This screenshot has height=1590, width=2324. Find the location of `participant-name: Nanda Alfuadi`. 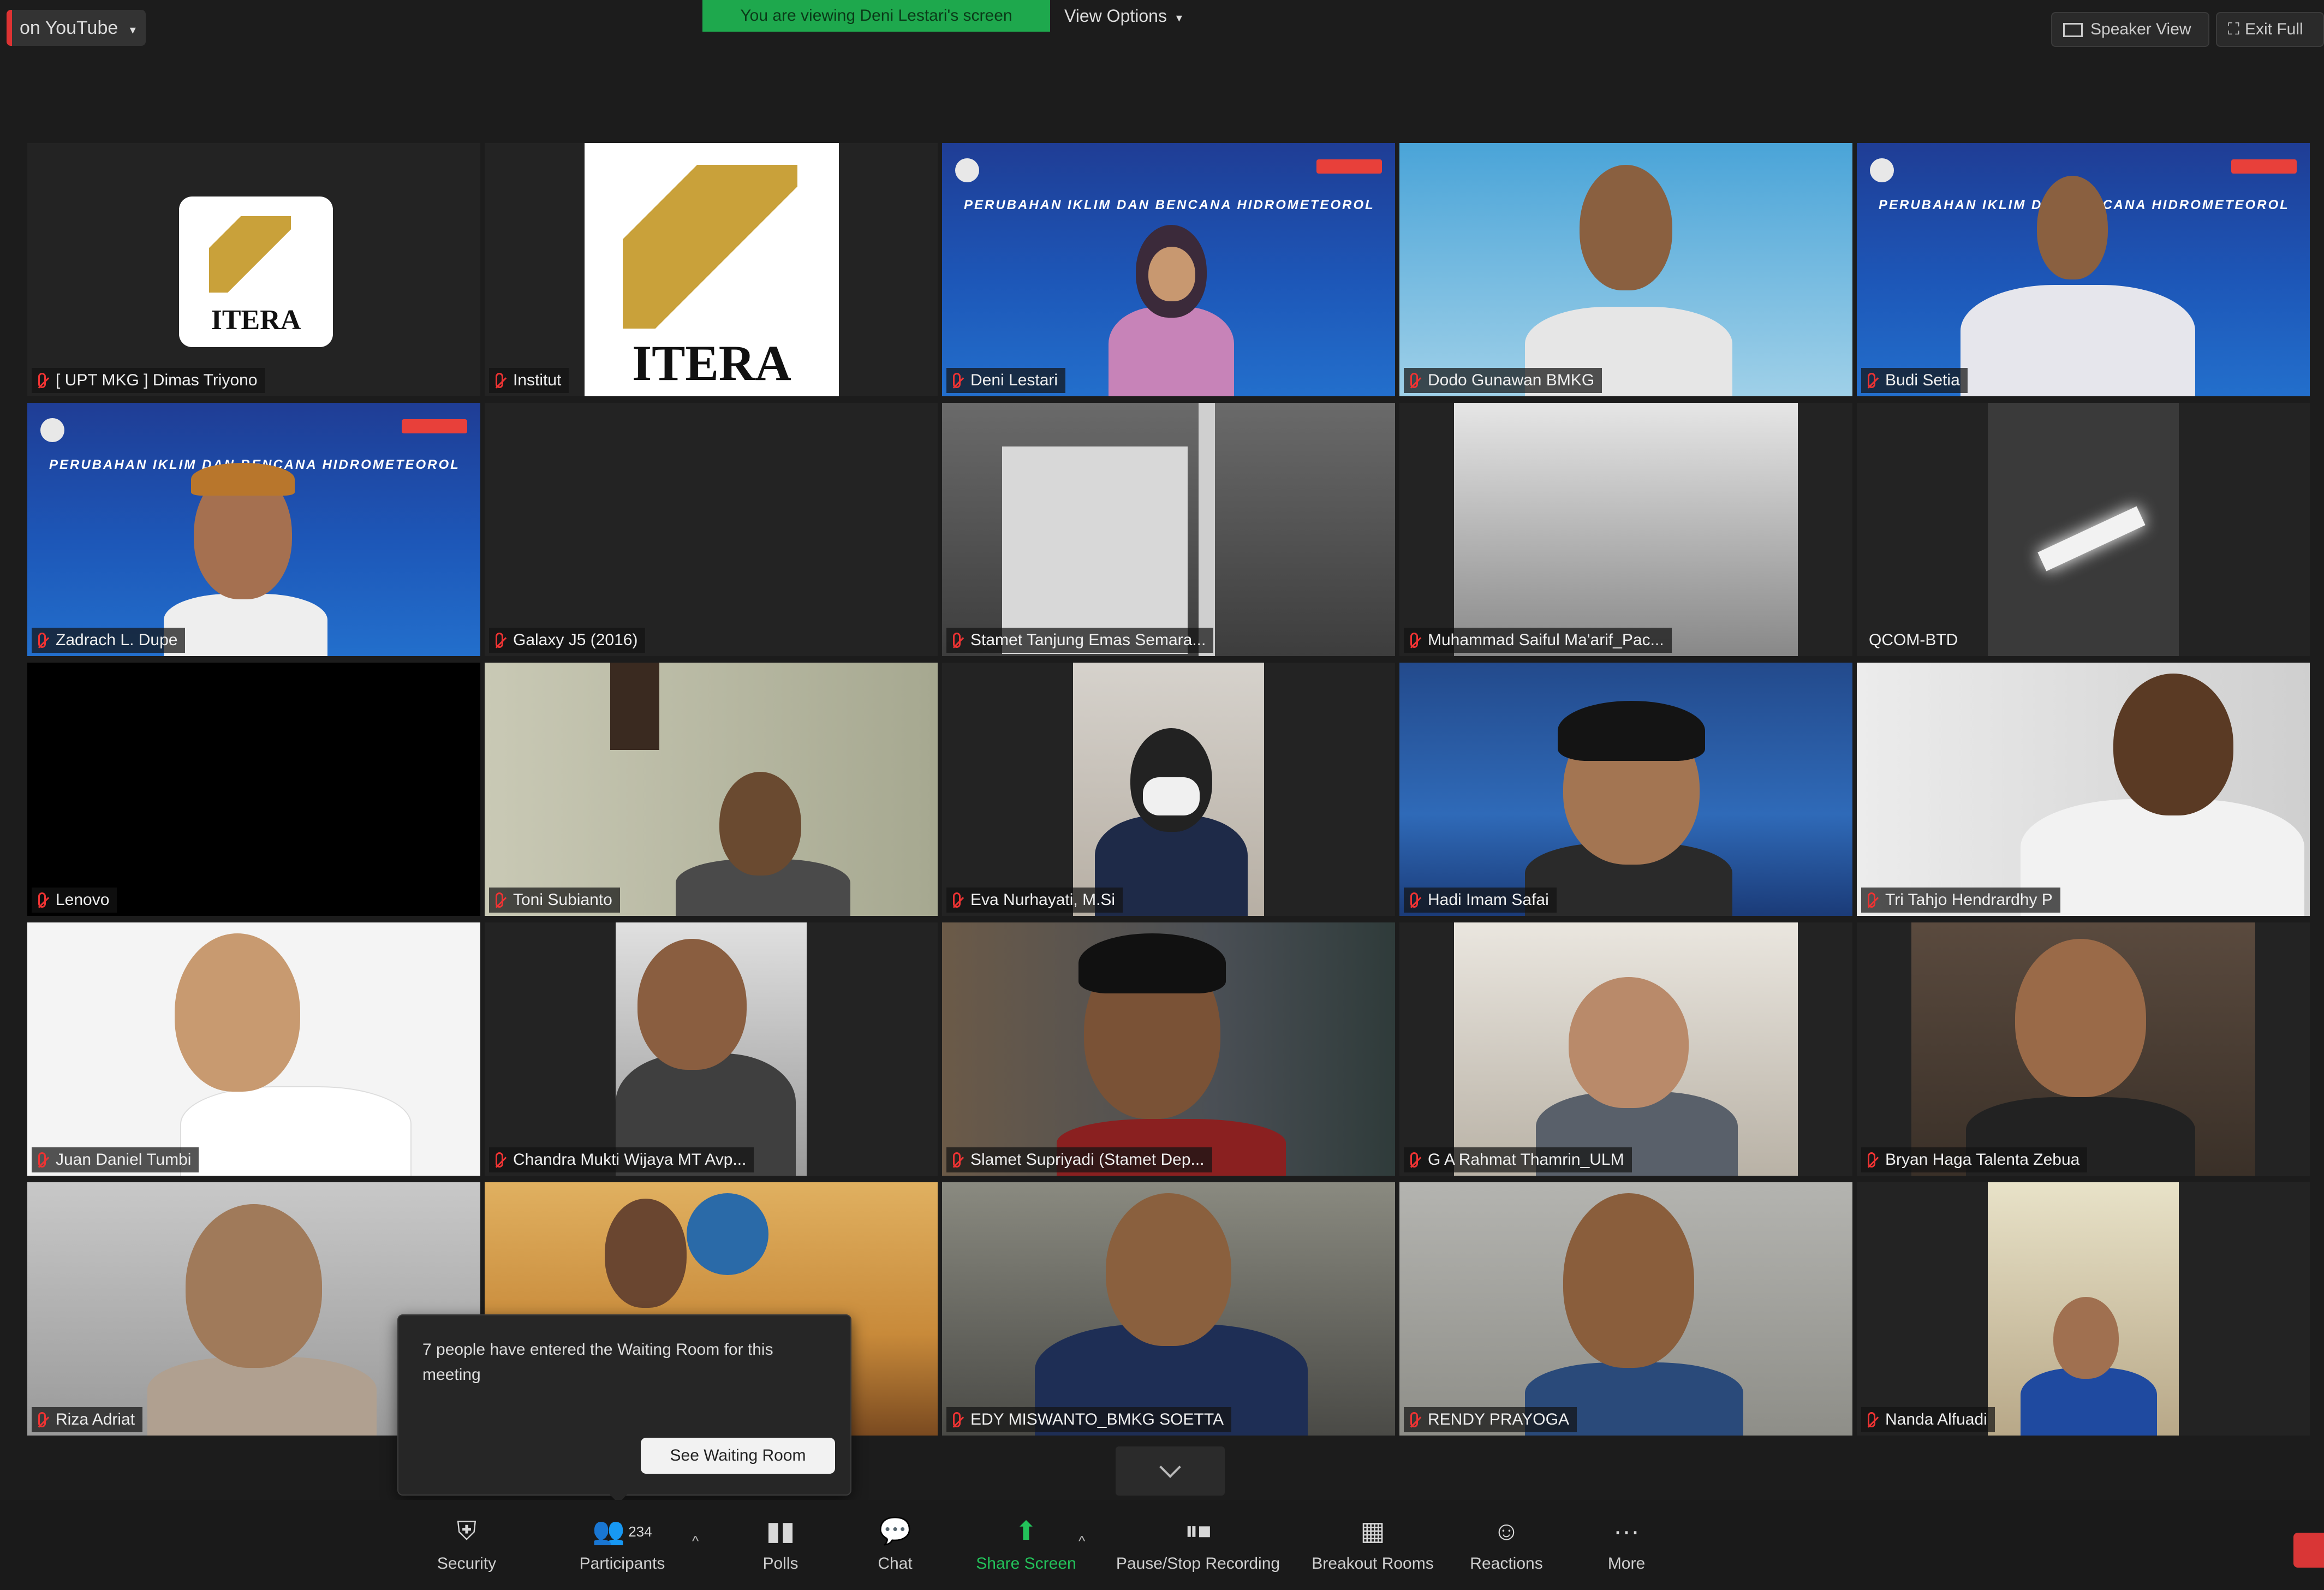

participant-name: Nanda Alfuadi is located at coordinates (1928, 1419).